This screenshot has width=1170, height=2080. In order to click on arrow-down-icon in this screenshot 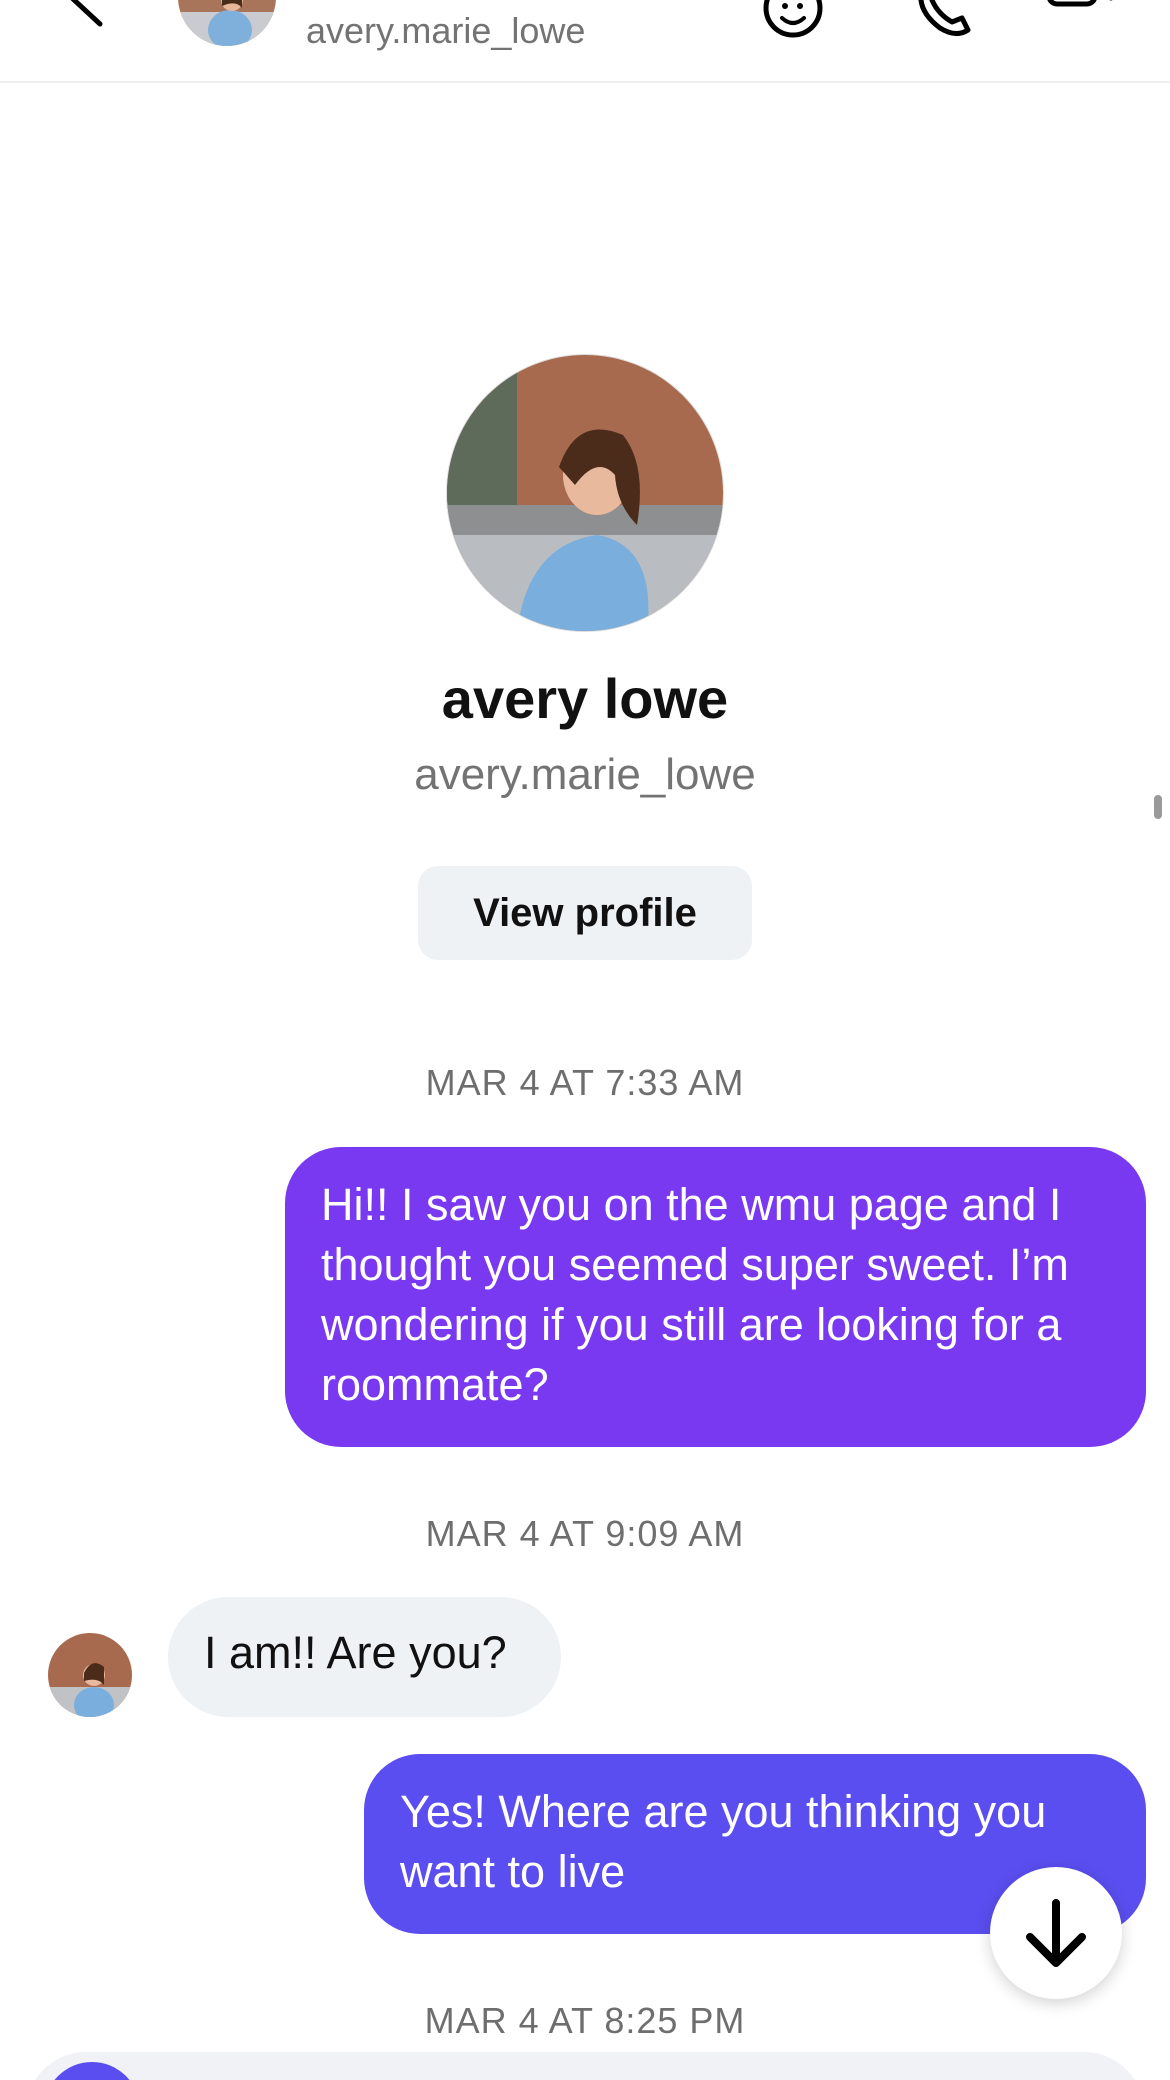, I will do `click(1056, 1933)`.